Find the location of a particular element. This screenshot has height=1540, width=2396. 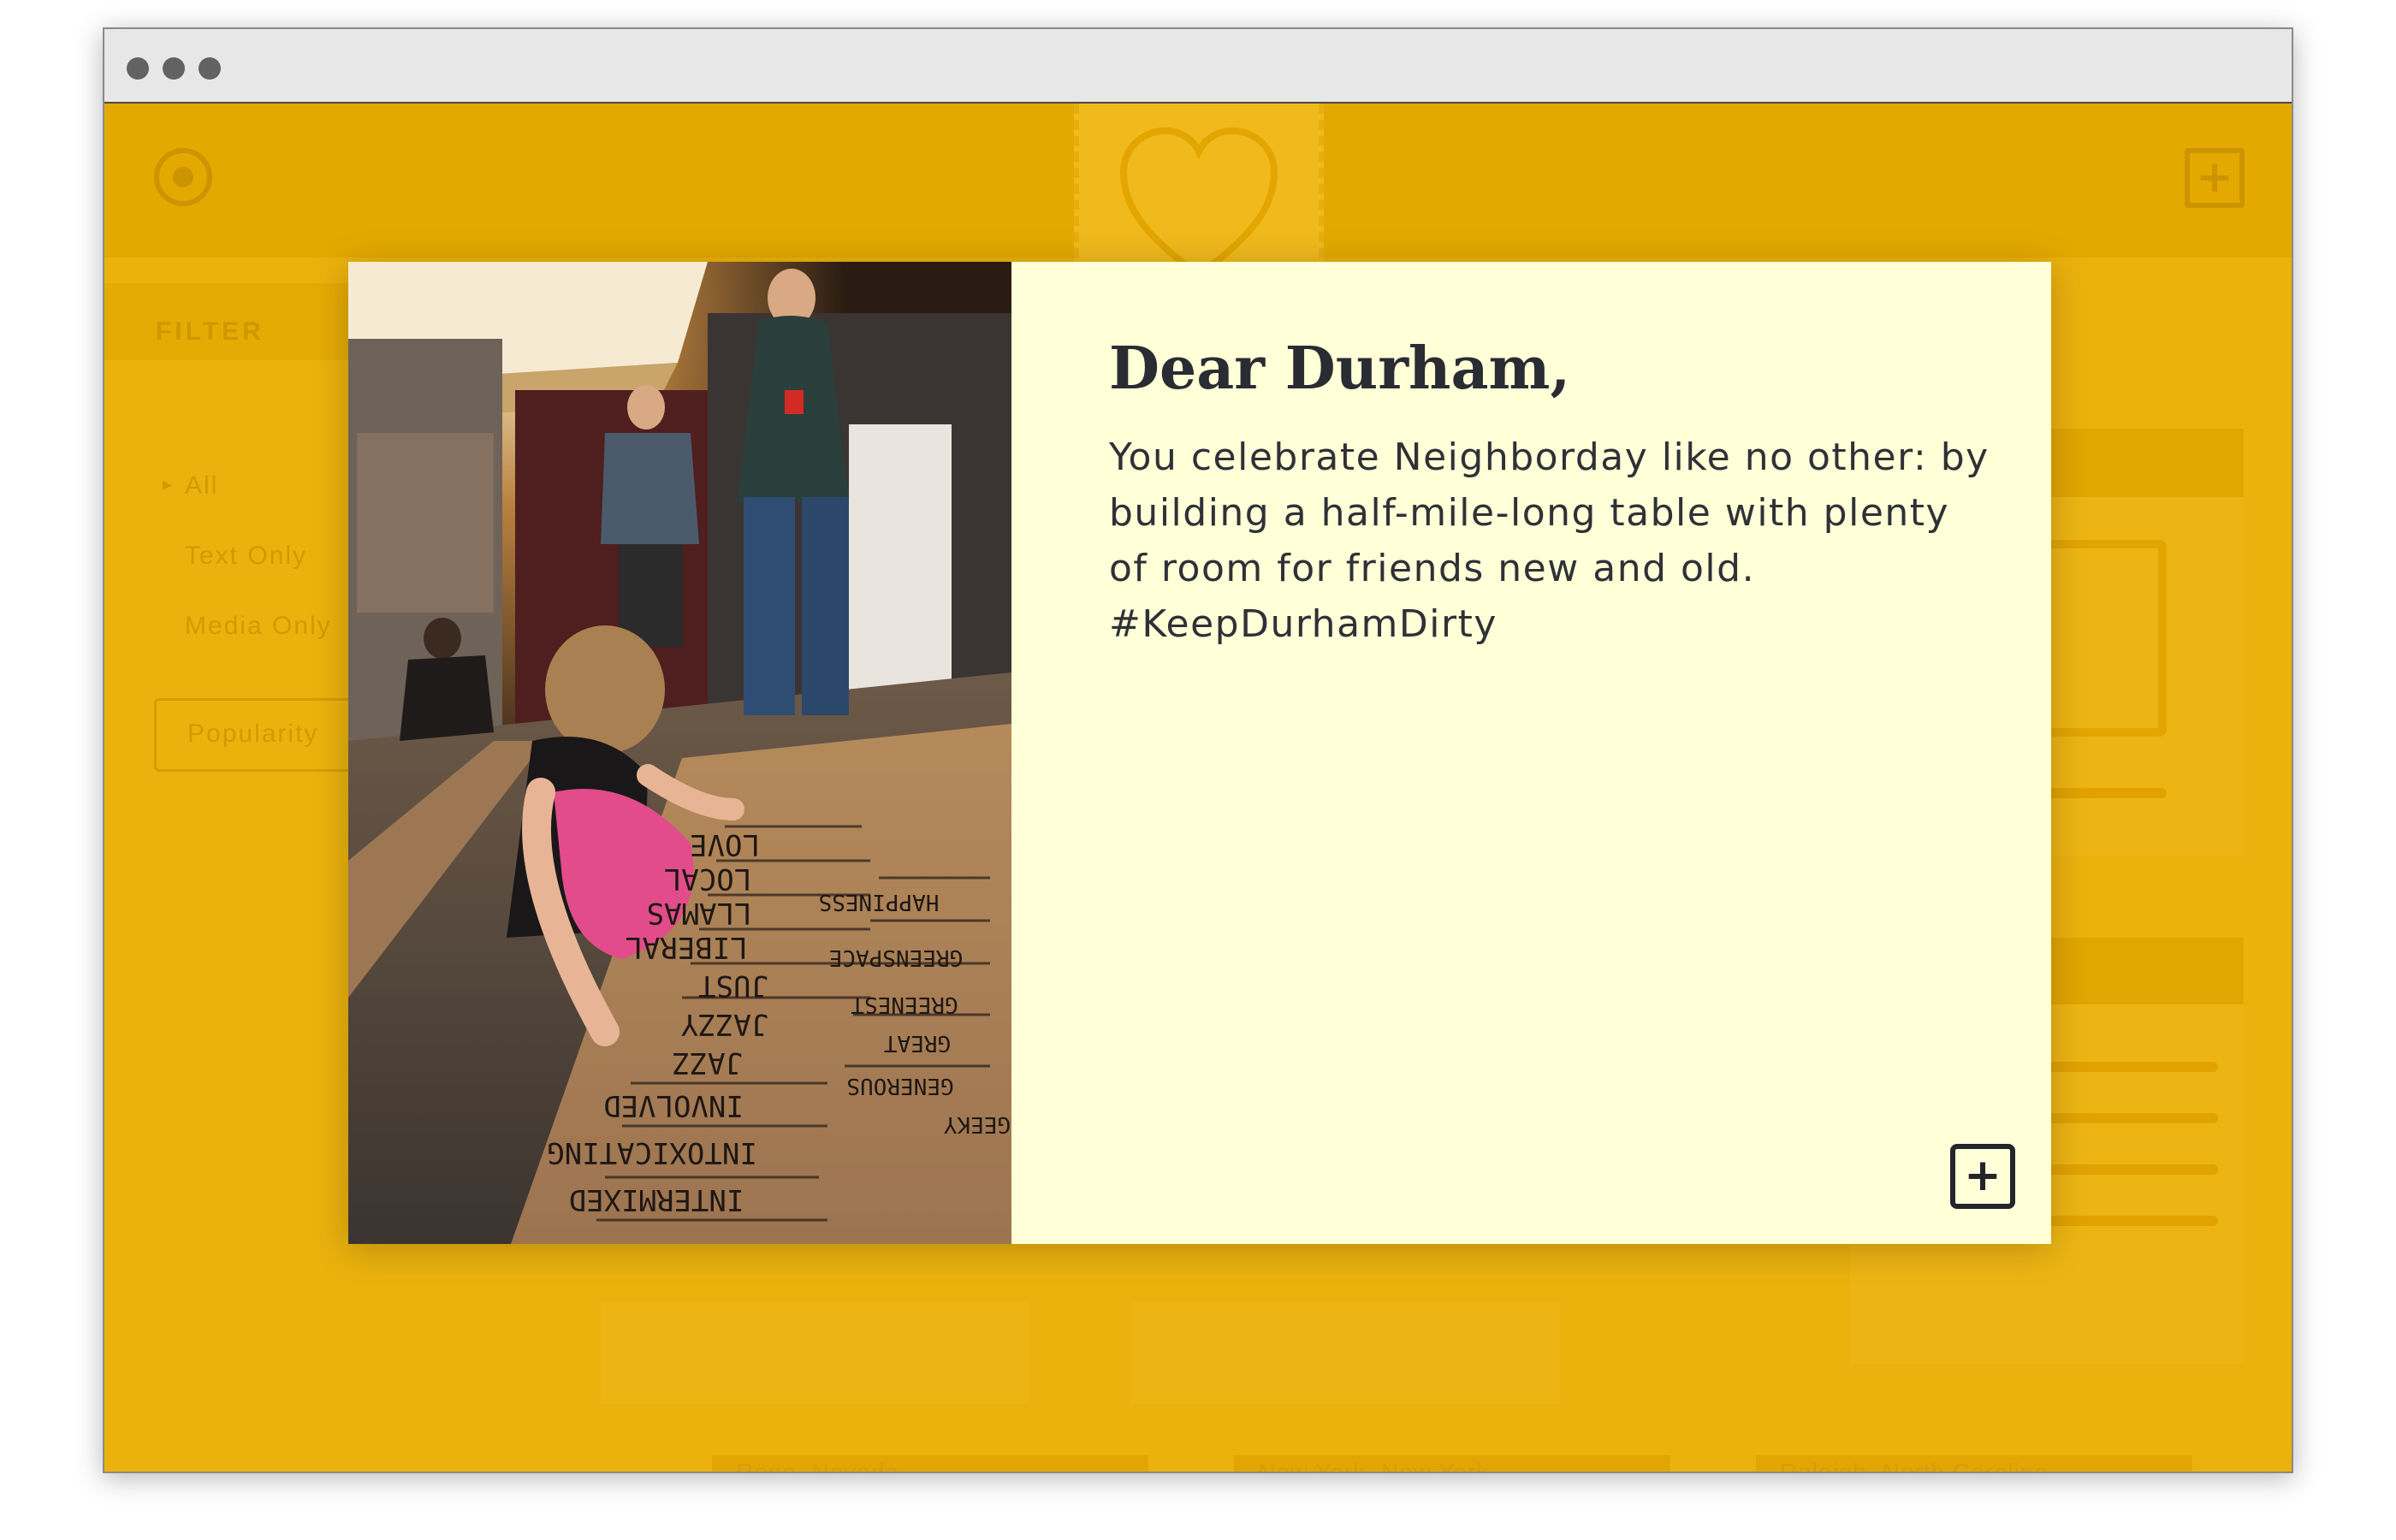

photo-word-text: LLAMAS is located at coordinates (699, 913).